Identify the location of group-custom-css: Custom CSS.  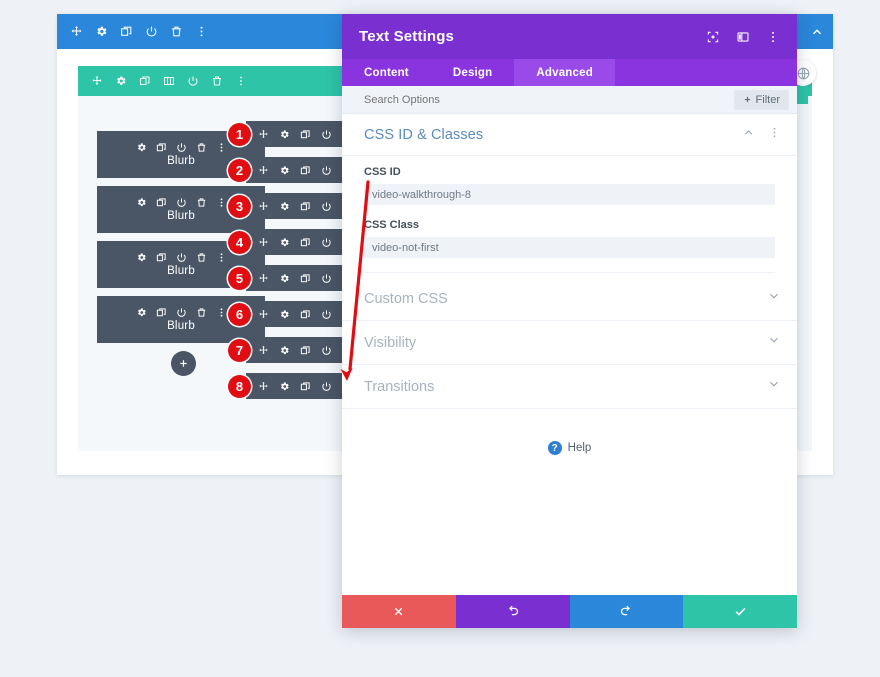
(569, 299).